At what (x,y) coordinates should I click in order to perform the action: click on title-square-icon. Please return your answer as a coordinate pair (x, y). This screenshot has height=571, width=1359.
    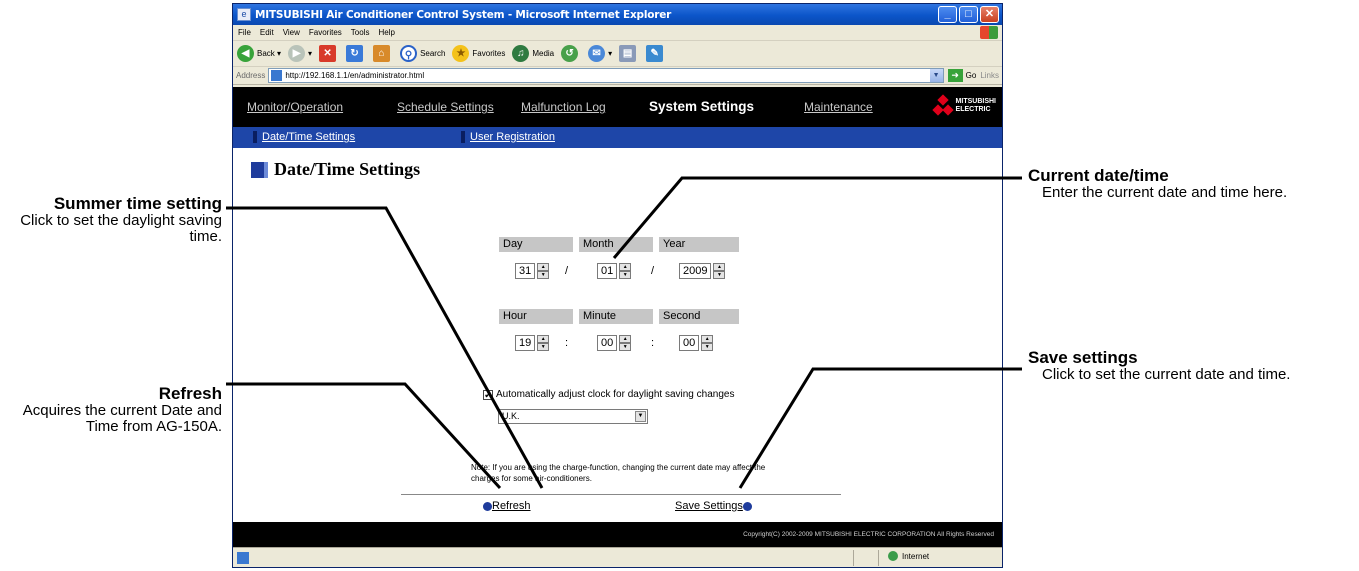
    Looking at the image, I should click on (259, 169).